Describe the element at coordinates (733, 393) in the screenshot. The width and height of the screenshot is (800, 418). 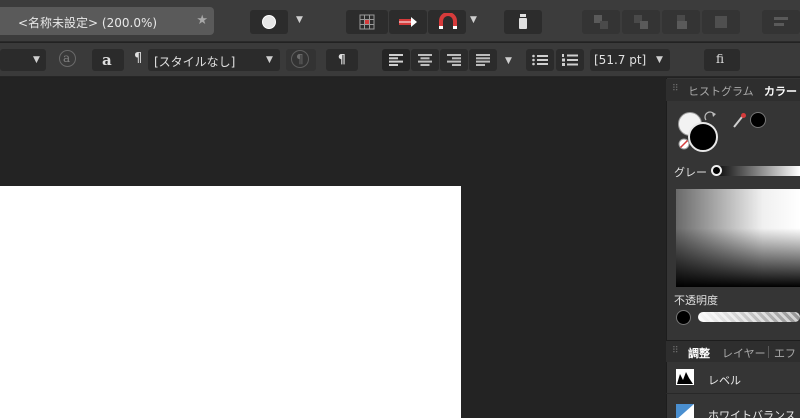
I see `adjustment-row-divider` at that location.